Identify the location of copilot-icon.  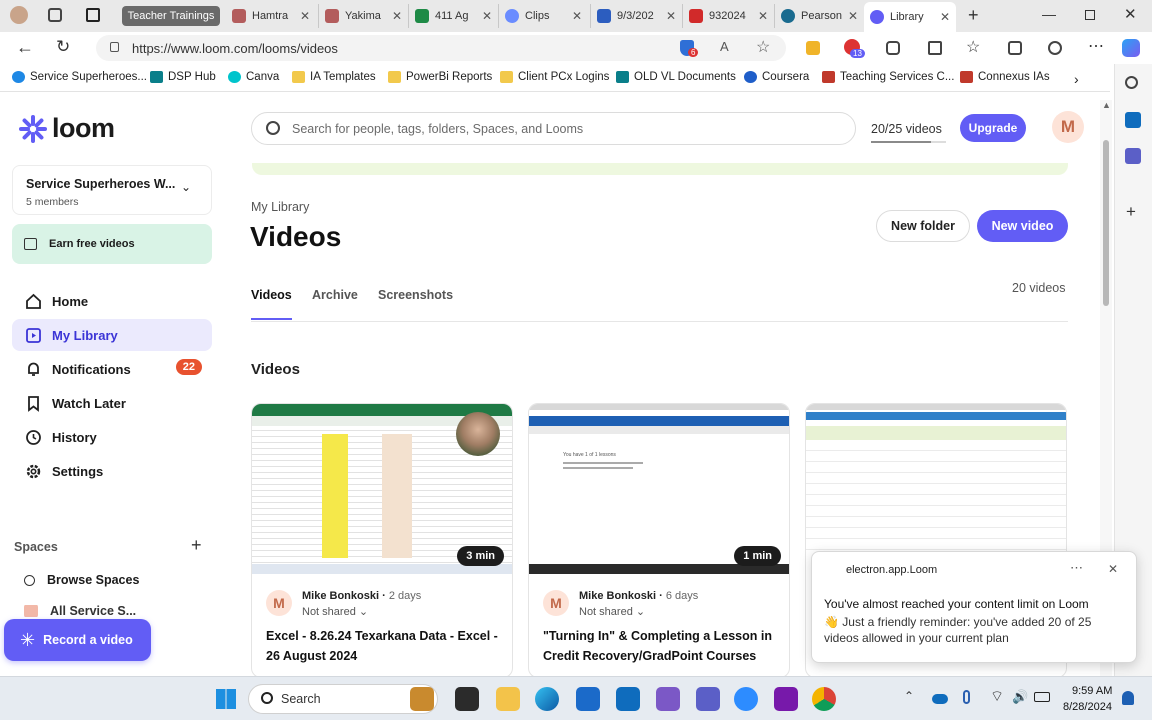
(1131, 48).